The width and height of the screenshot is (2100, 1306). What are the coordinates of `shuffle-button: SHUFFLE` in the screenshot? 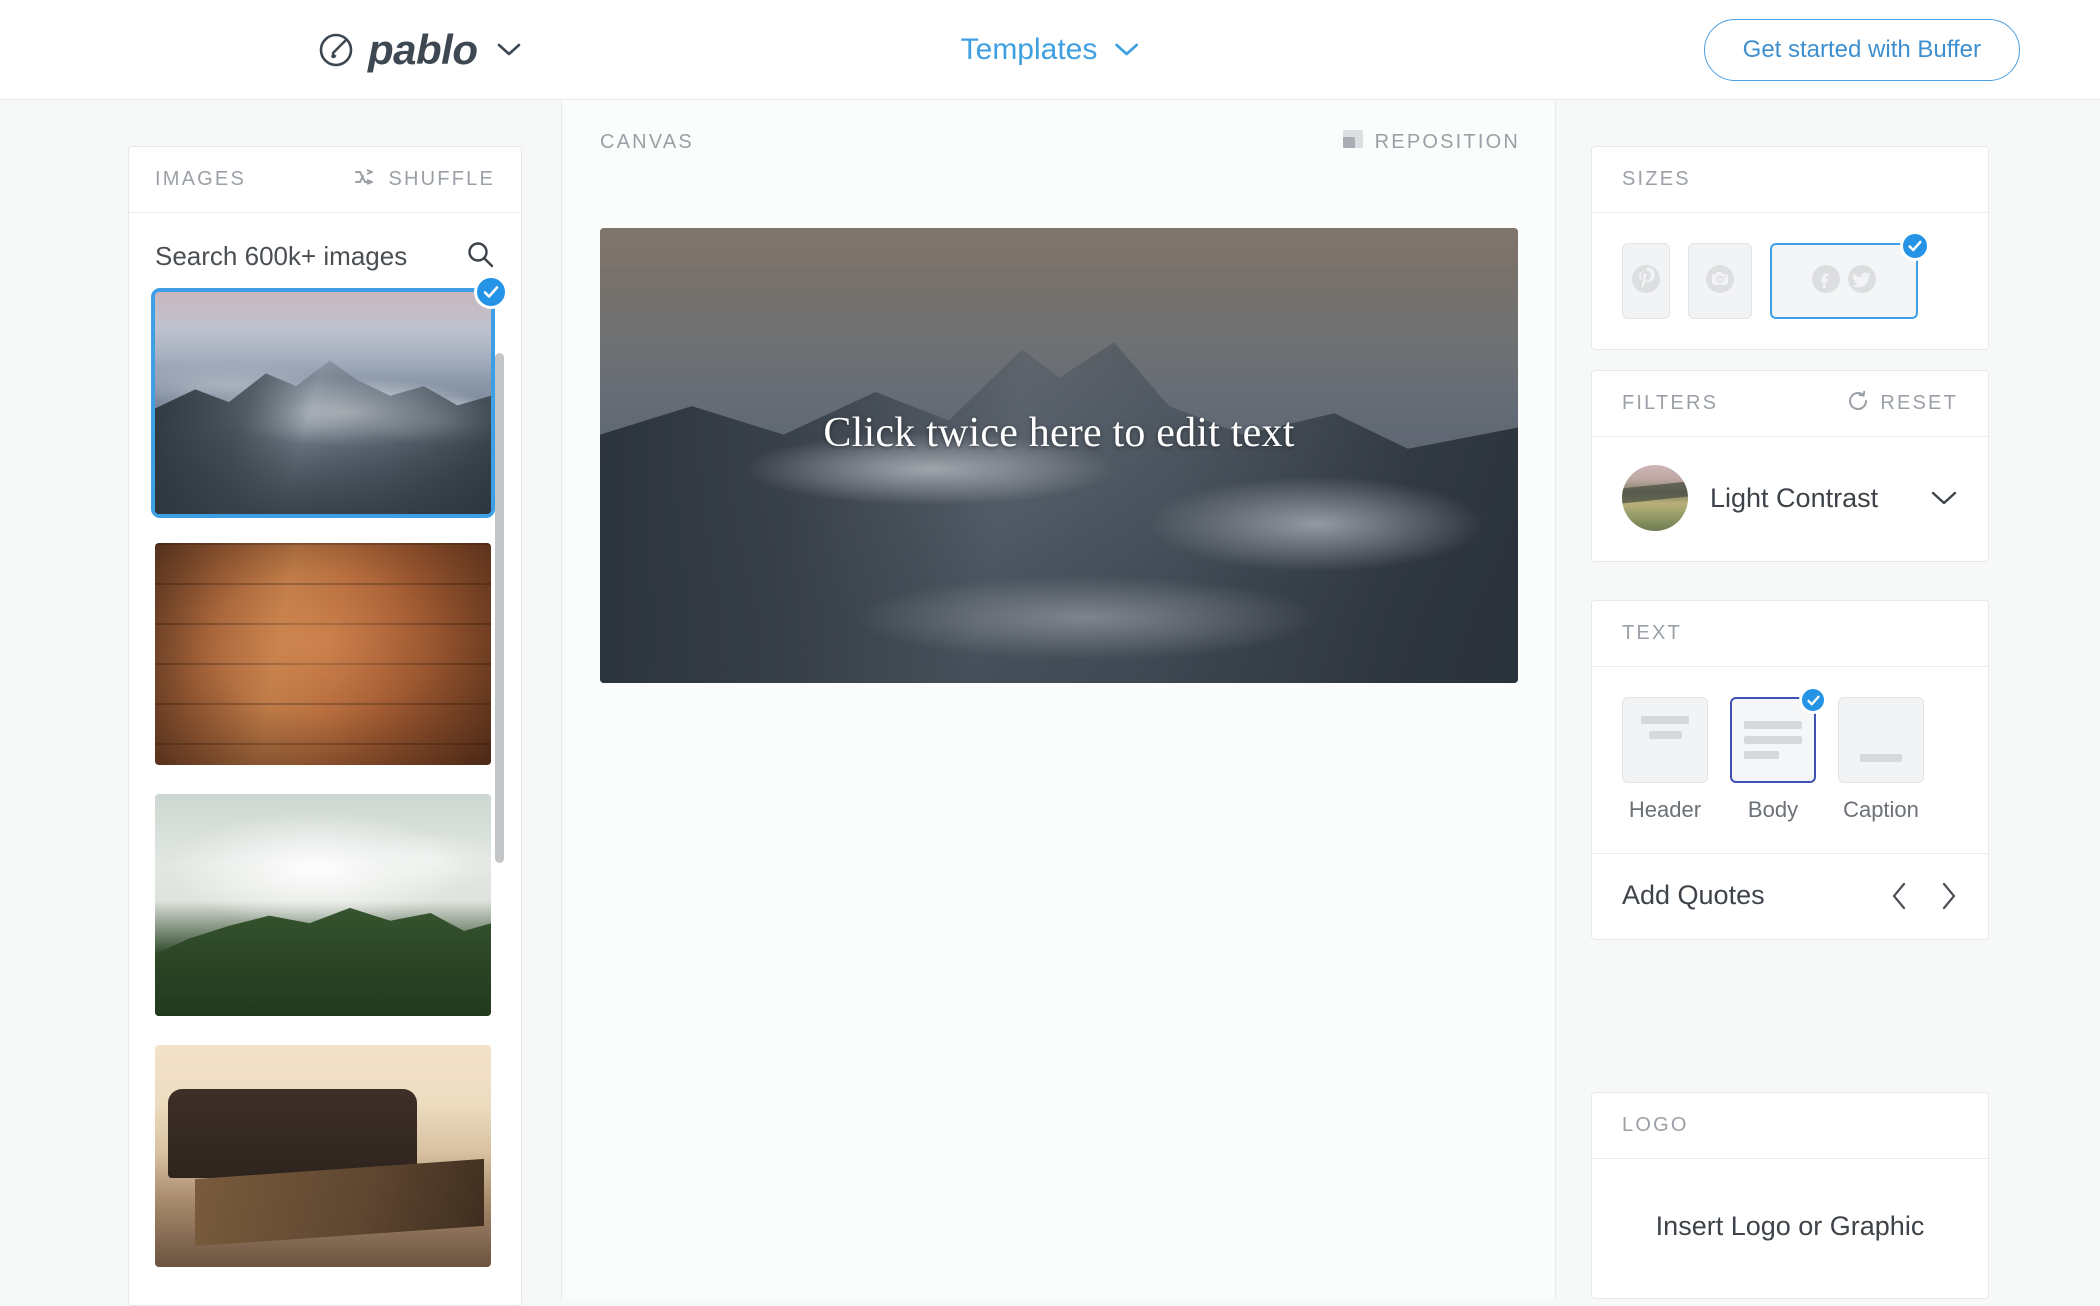 It's located at (424, 180).